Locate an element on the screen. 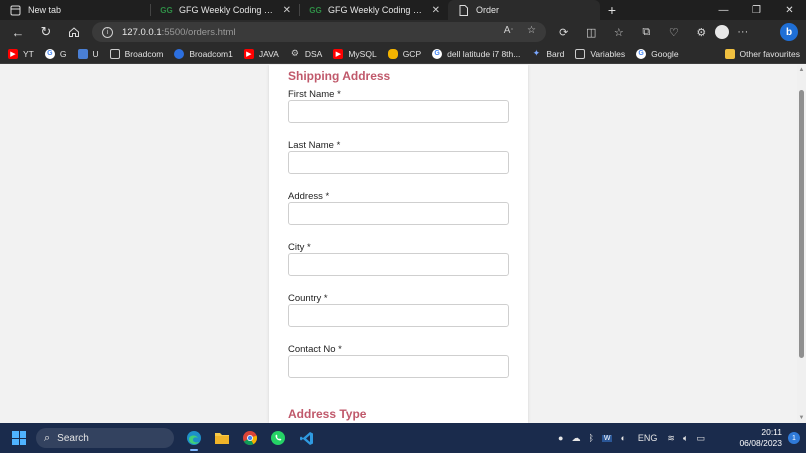 The height and width of the screenshot is (453, 806). other-favourites: Other favourites is located at coordinates (762, 53).